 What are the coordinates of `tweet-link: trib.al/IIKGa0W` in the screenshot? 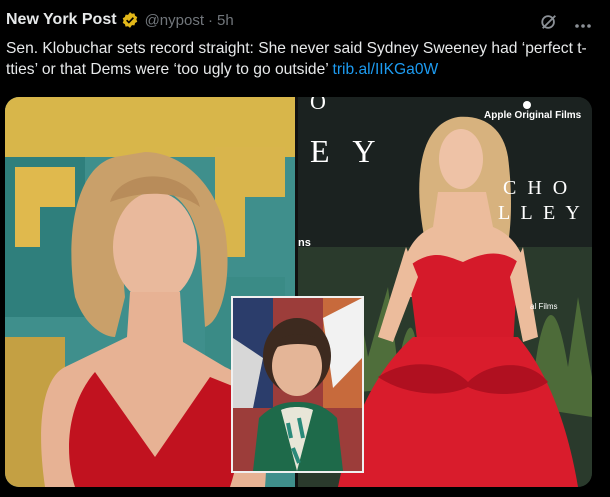 It's located at (385, 69).